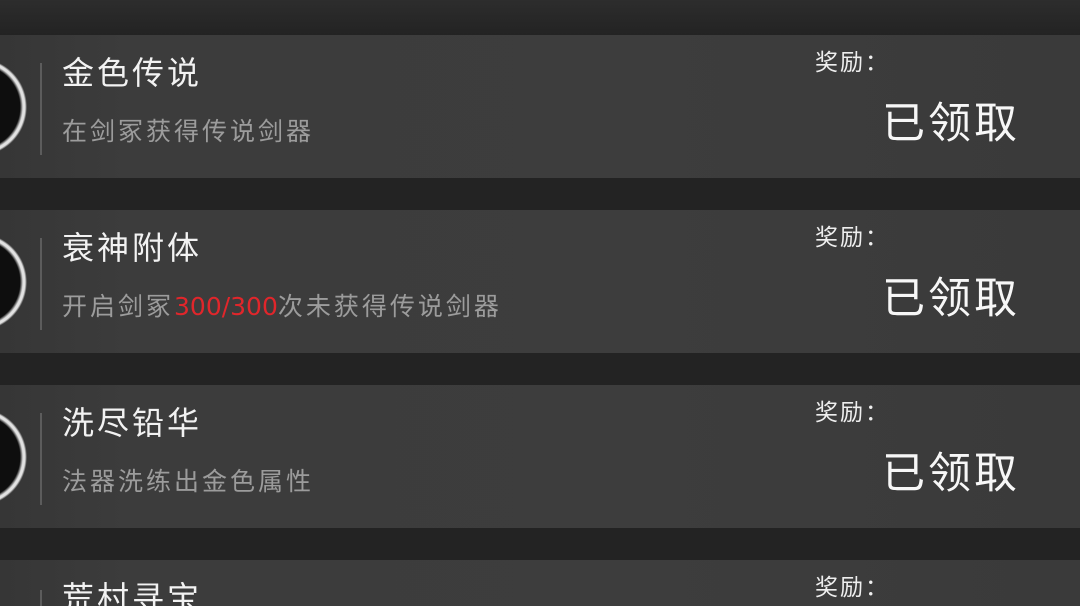 The width and height of the screenshot is (1080, 606). What do you see at coordinates (132, 423) in the screenshot?
I see `achievement-title: 洗尽铅华` at bounding box center [132, 423].